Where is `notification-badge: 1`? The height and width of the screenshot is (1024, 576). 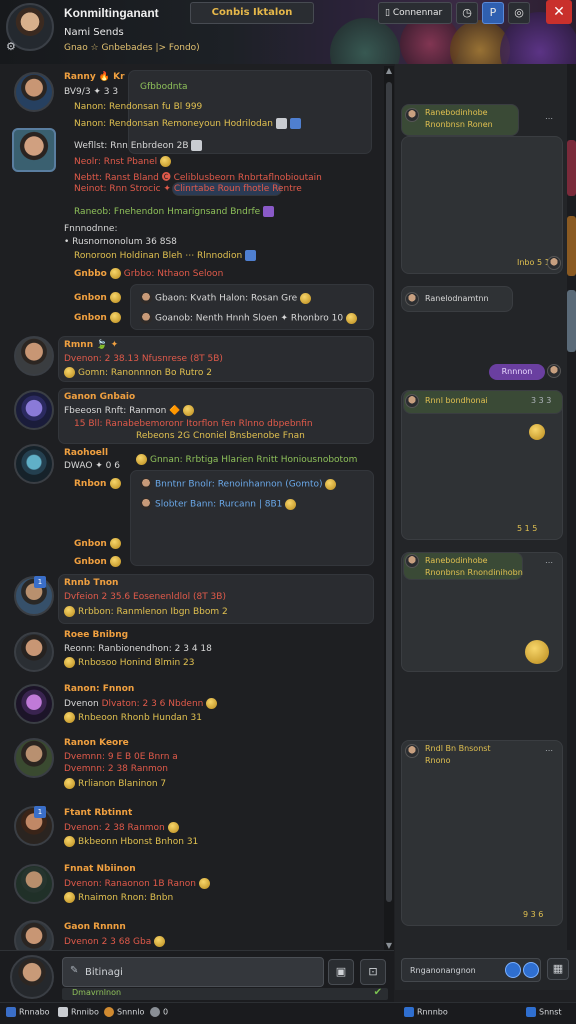
notification-badge: 1 is located at coordinates (40, 812).